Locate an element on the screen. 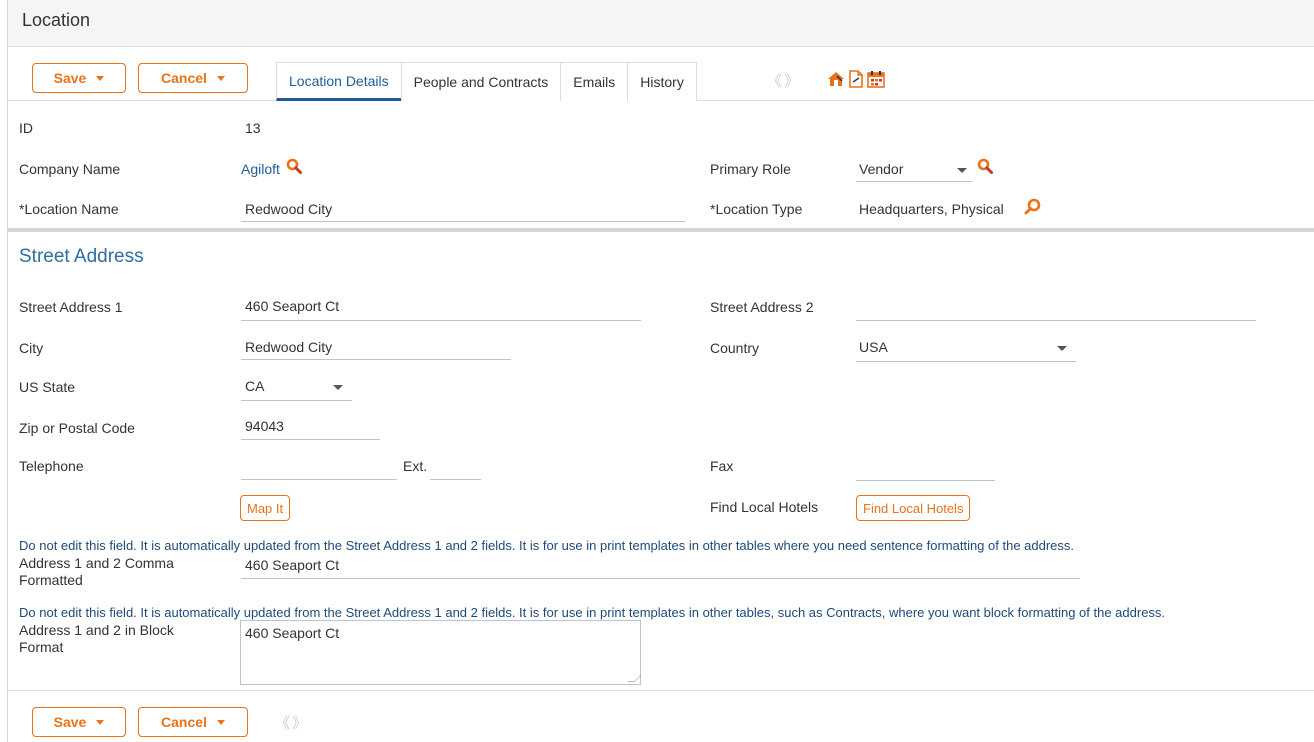 The image size is (1314, 742). country-underline is located at coordinates (966, 361).